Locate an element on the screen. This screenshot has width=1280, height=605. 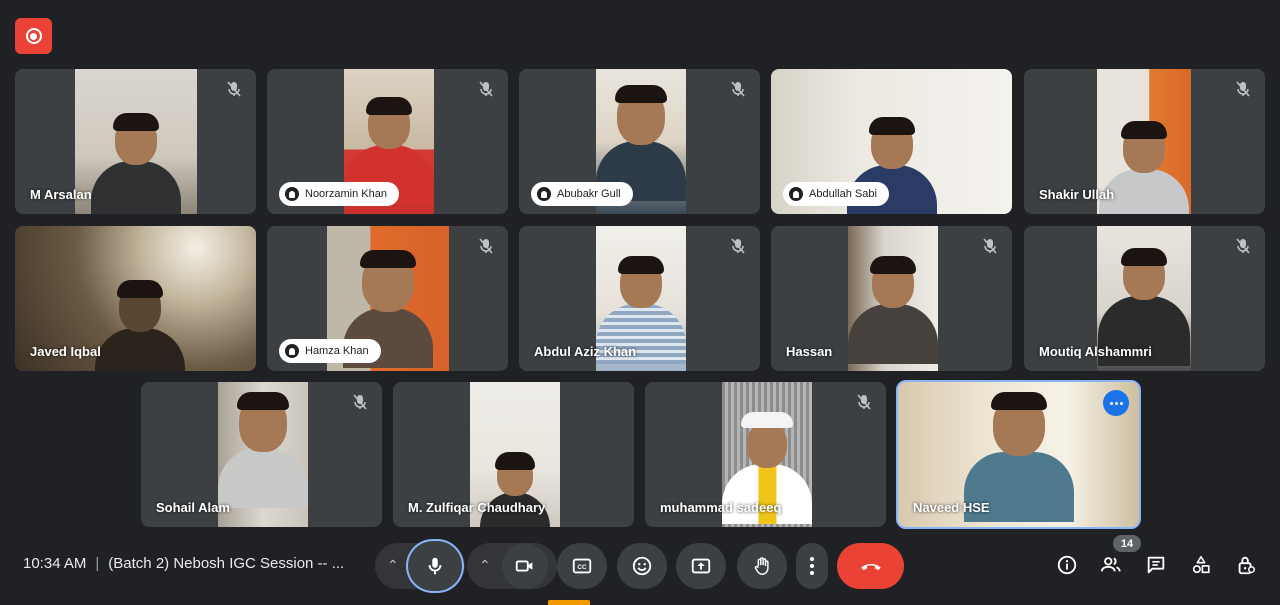
name-chip: Abubakr Gull is located at coordinates (582, 194).